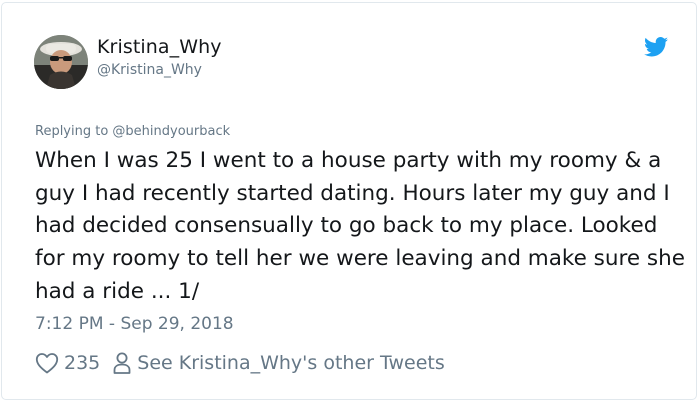  I want to click on person-icon, so click(122, 363).